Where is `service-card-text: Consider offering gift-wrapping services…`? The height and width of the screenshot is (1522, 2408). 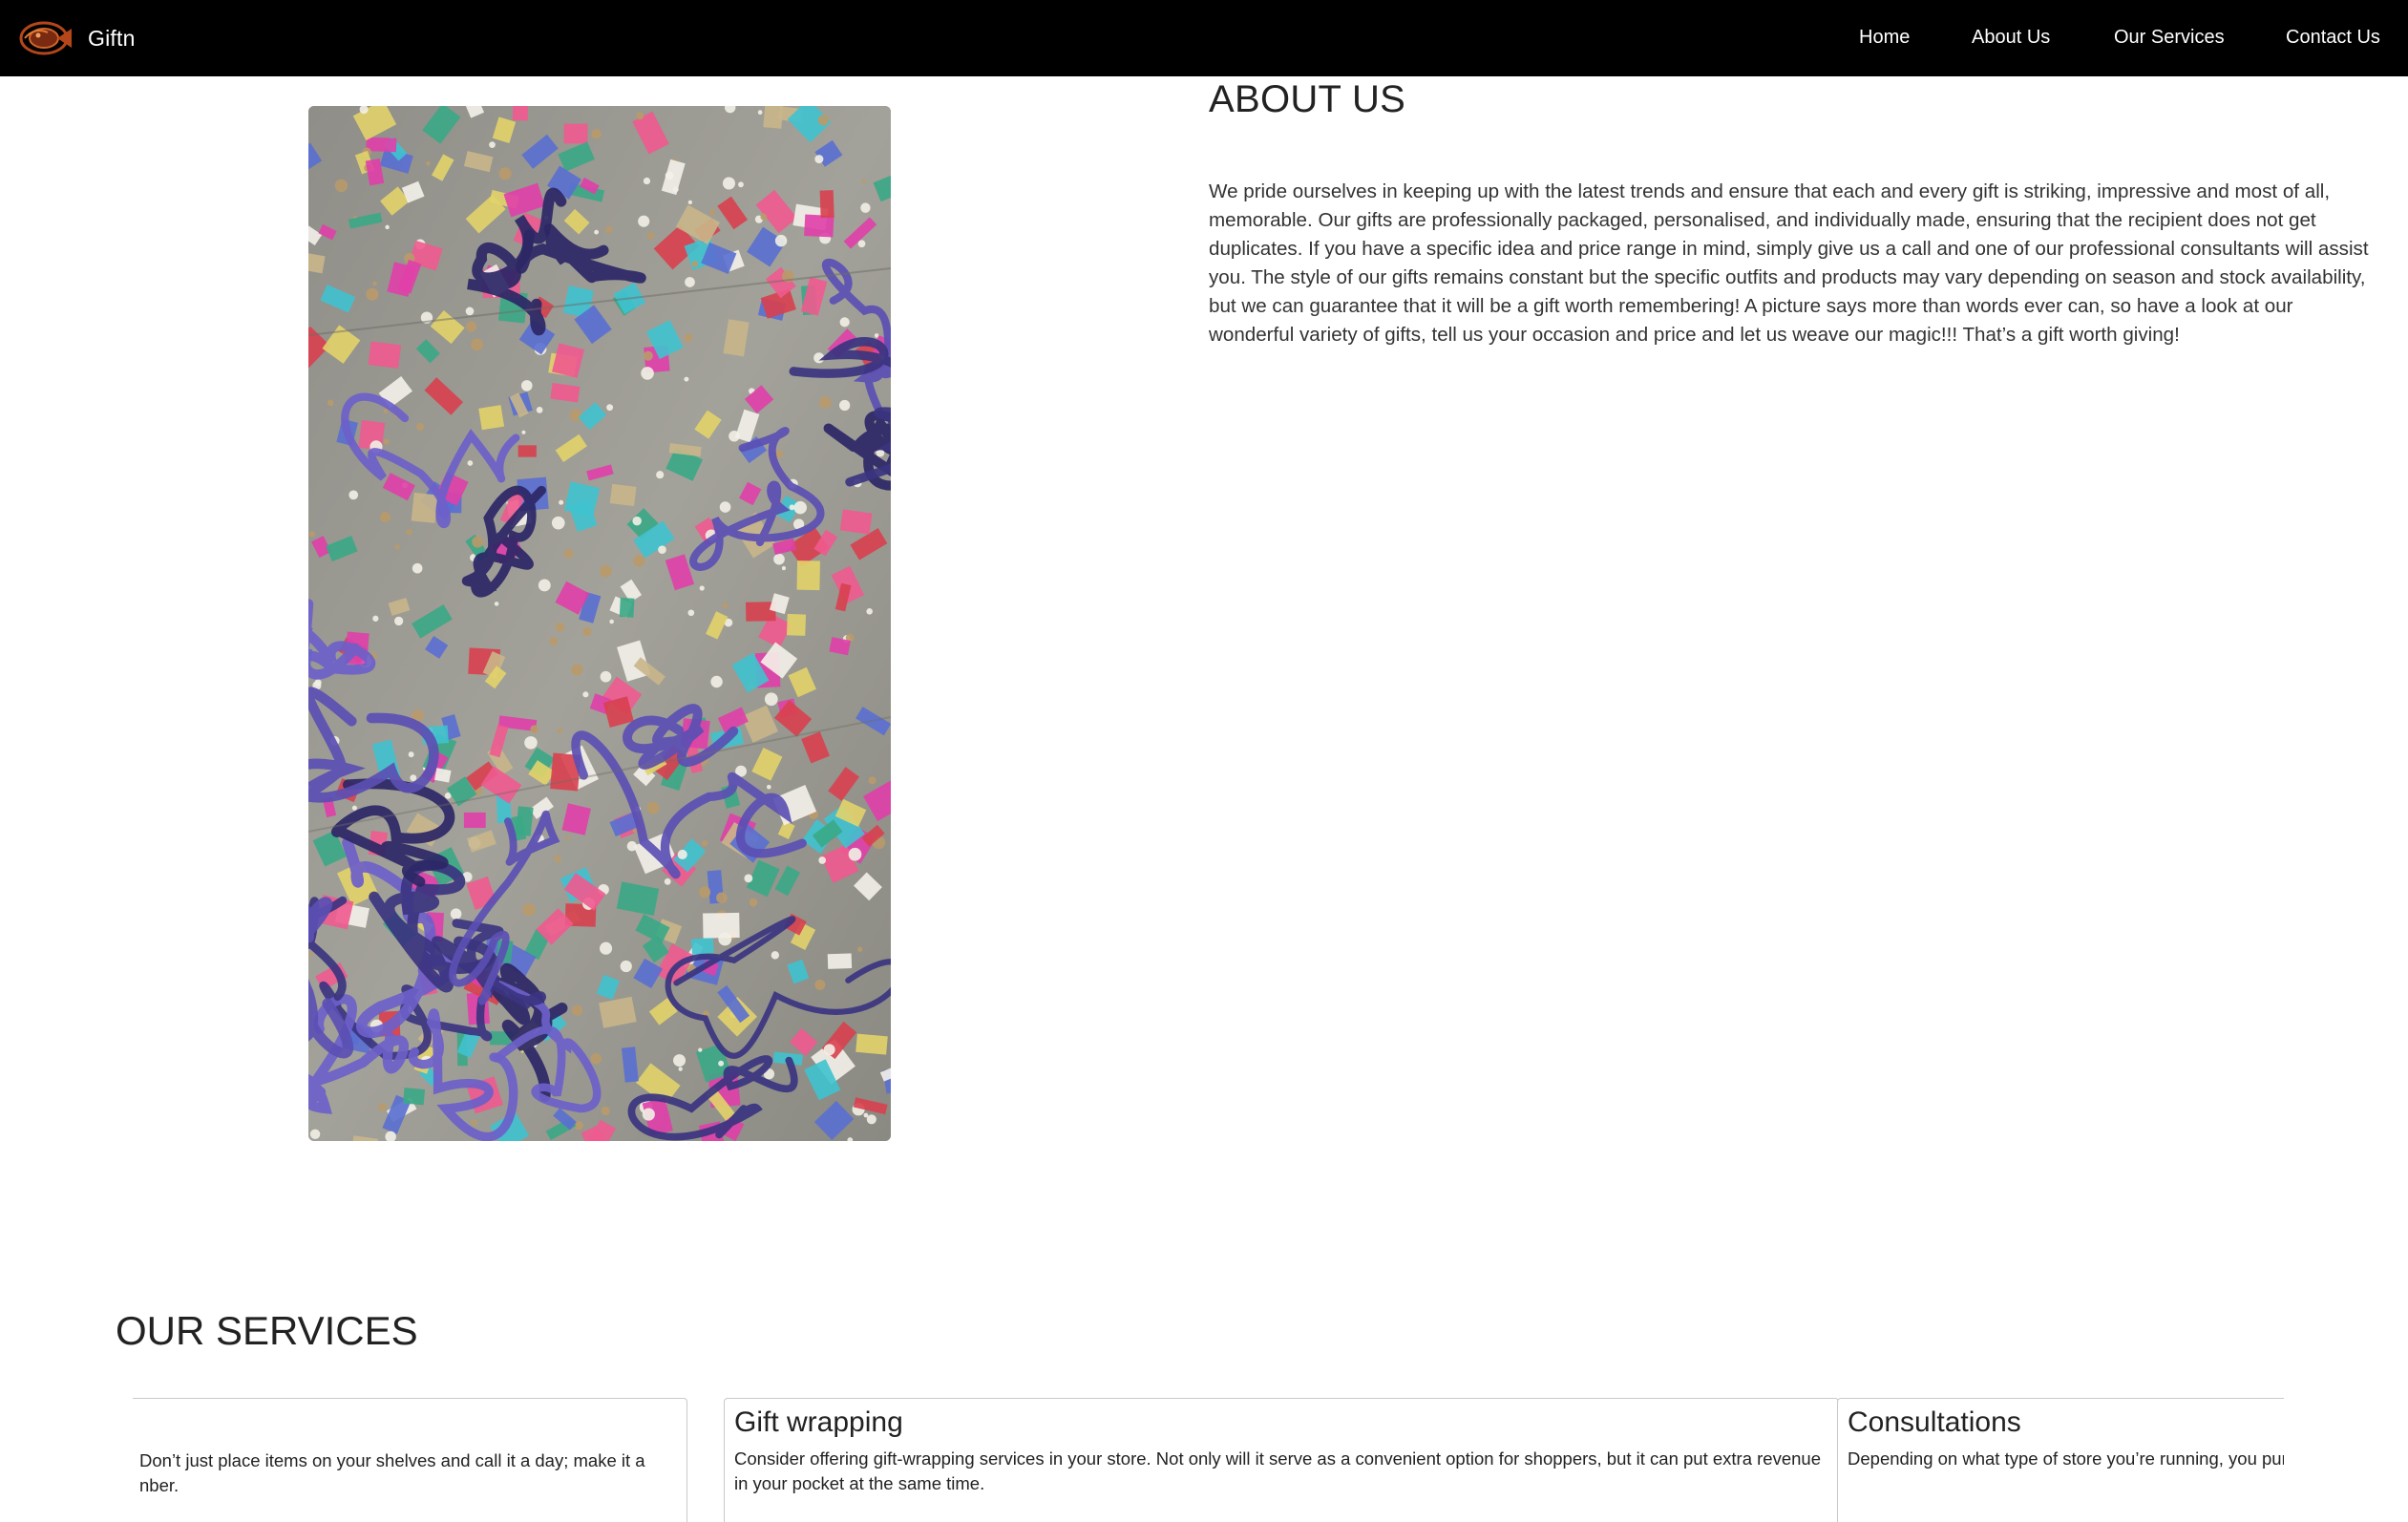 service-card-text: Consider offering gift-wrapping services… is located at coordinates (1277, 1470).